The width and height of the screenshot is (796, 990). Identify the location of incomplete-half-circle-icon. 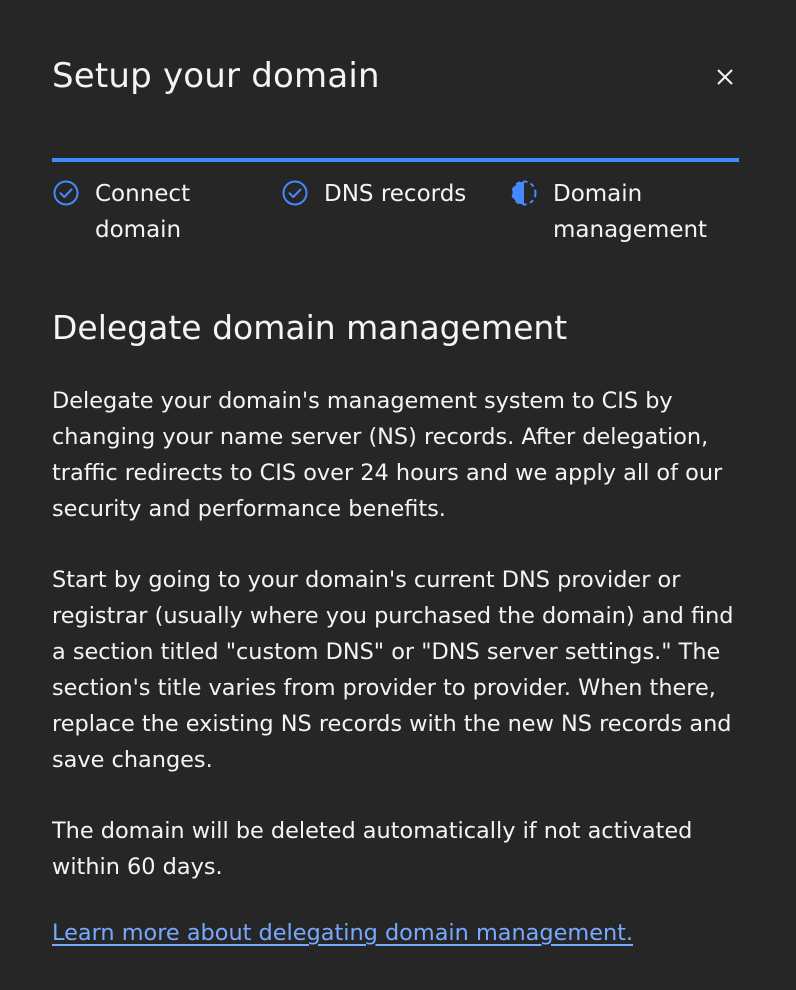
(524, 193).